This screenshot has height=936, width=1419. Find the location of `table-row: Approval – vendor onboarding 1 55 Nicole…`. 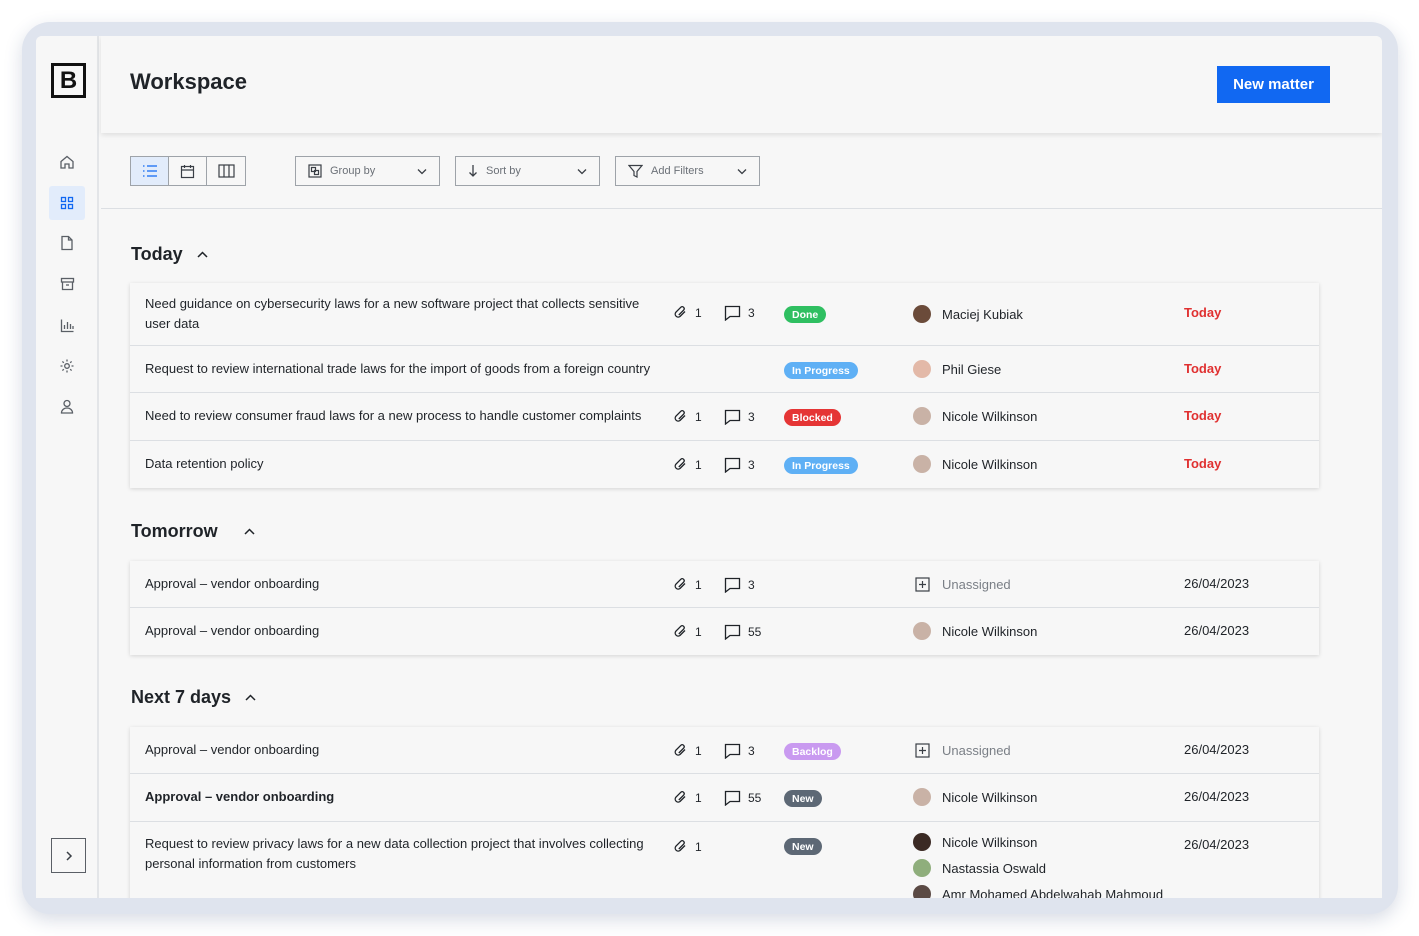

table-row: Approval – vendor onboarding 1 55 Nicole… is located at coordinates (724, 631).